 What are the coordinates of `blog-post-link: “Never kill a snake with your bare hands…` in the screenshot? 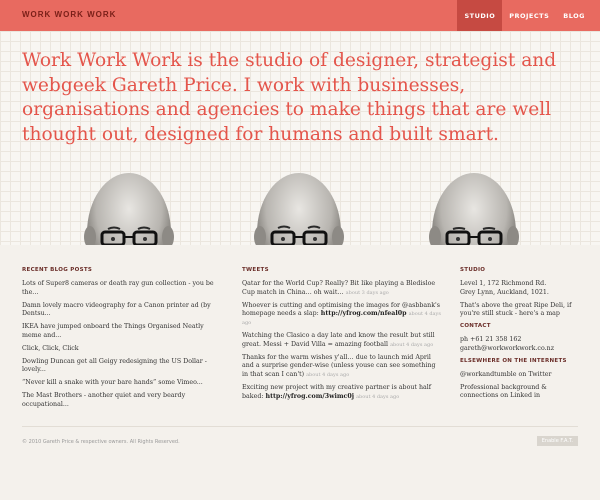 It's located at (122, 383).